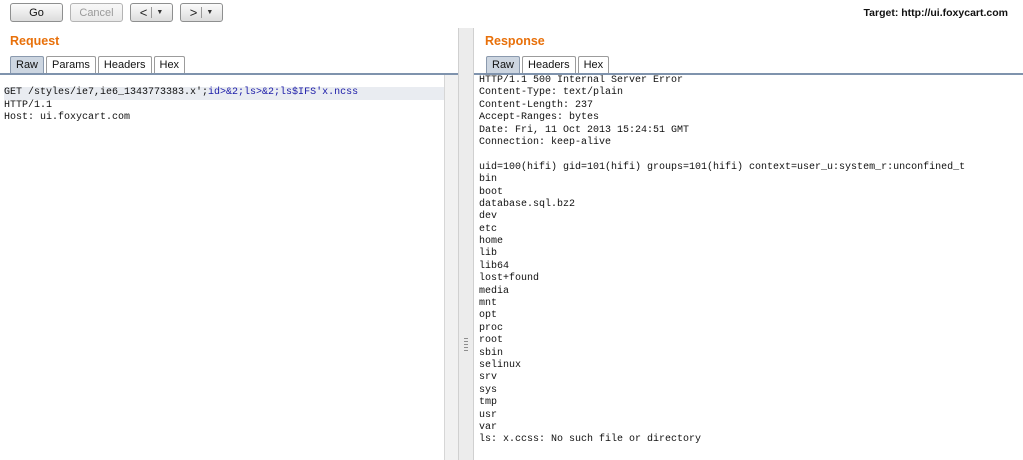 The image size is (1023, 460). I want to click on response-line: var, so click(488, 427).